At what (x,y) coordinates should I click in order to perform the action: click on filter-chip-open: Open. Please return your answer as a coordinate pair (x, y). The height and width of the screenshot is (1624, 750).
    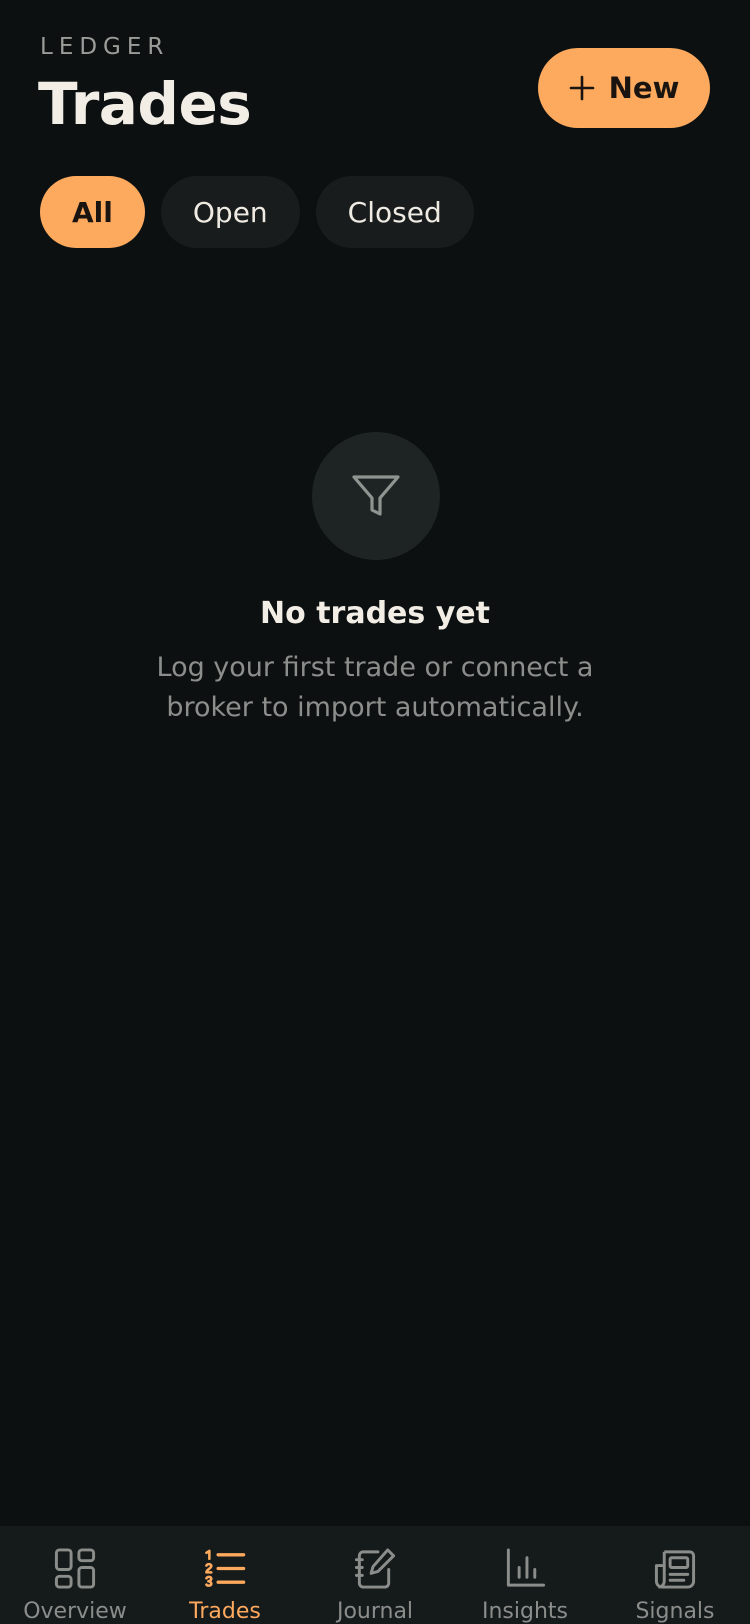
    Looking at the image, I should click on (230, 212).